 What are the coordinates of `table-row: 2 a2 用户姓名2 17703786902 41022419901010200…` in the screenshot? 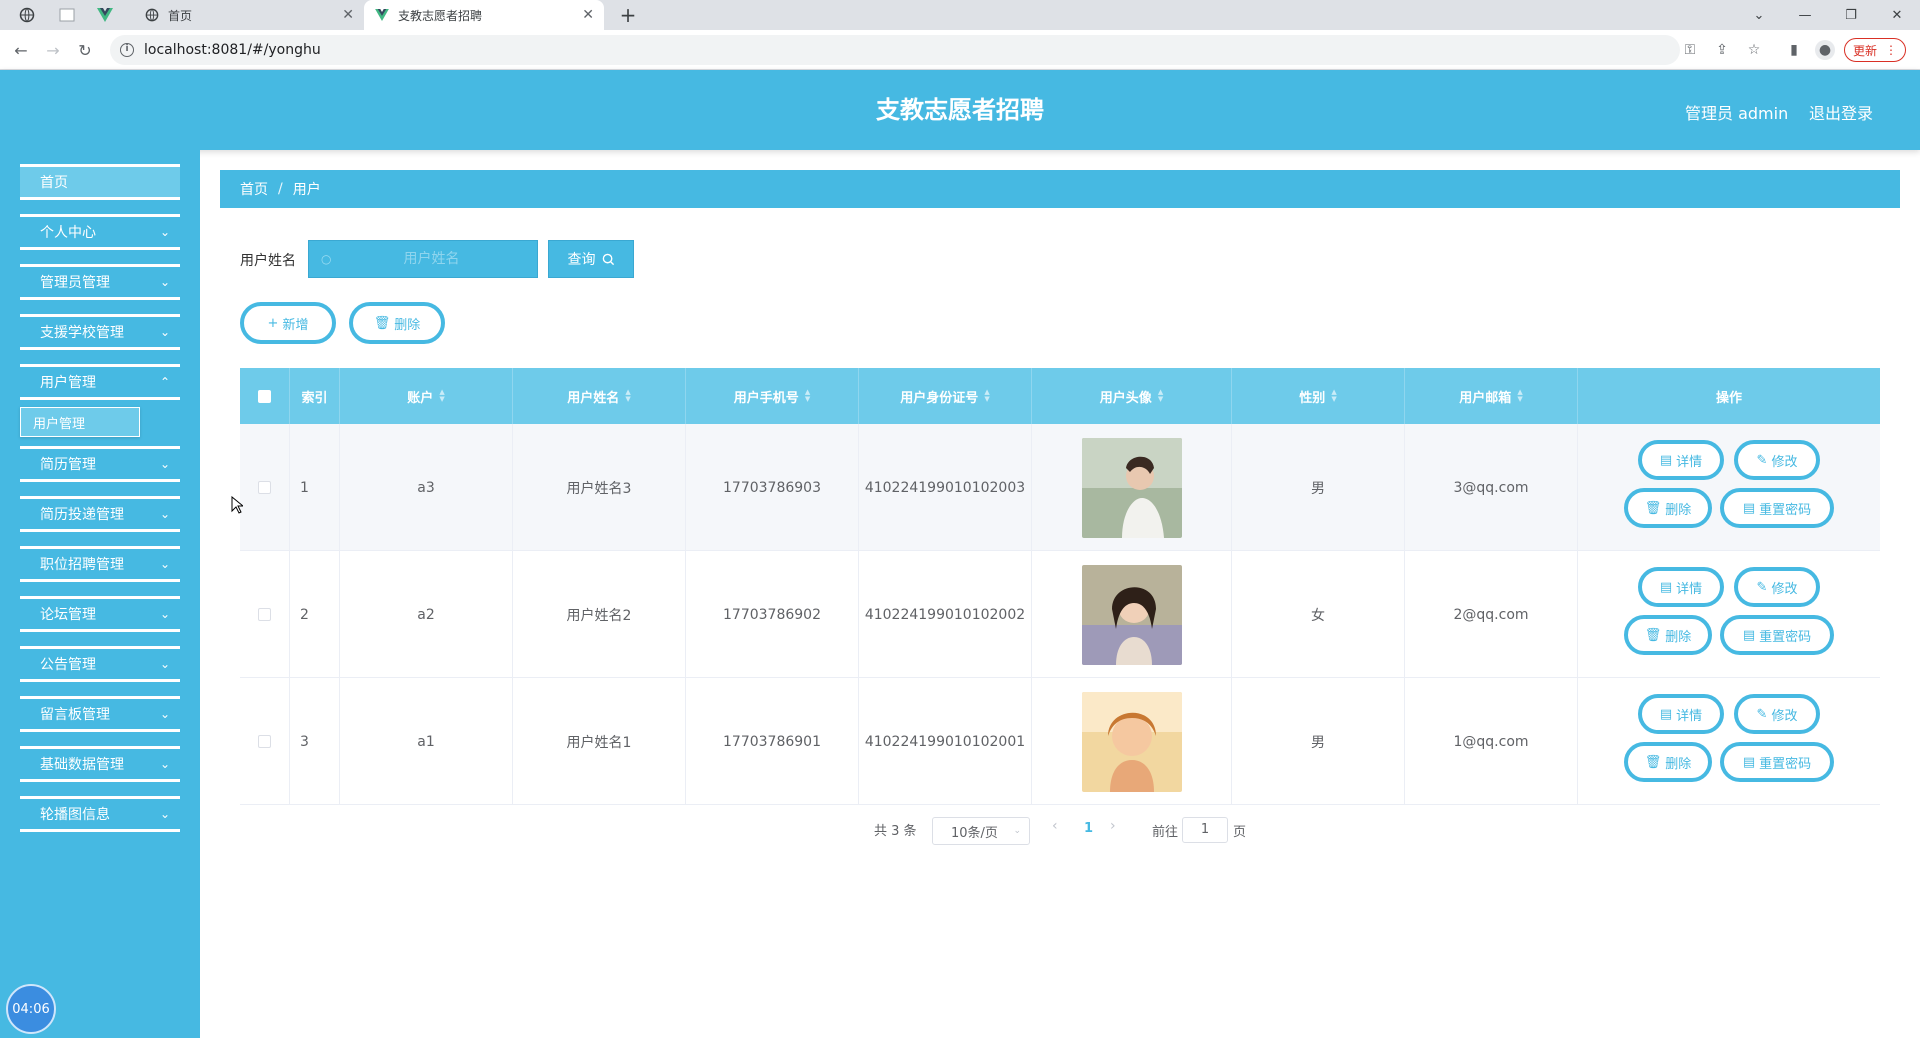 It's located at (1060, 614).